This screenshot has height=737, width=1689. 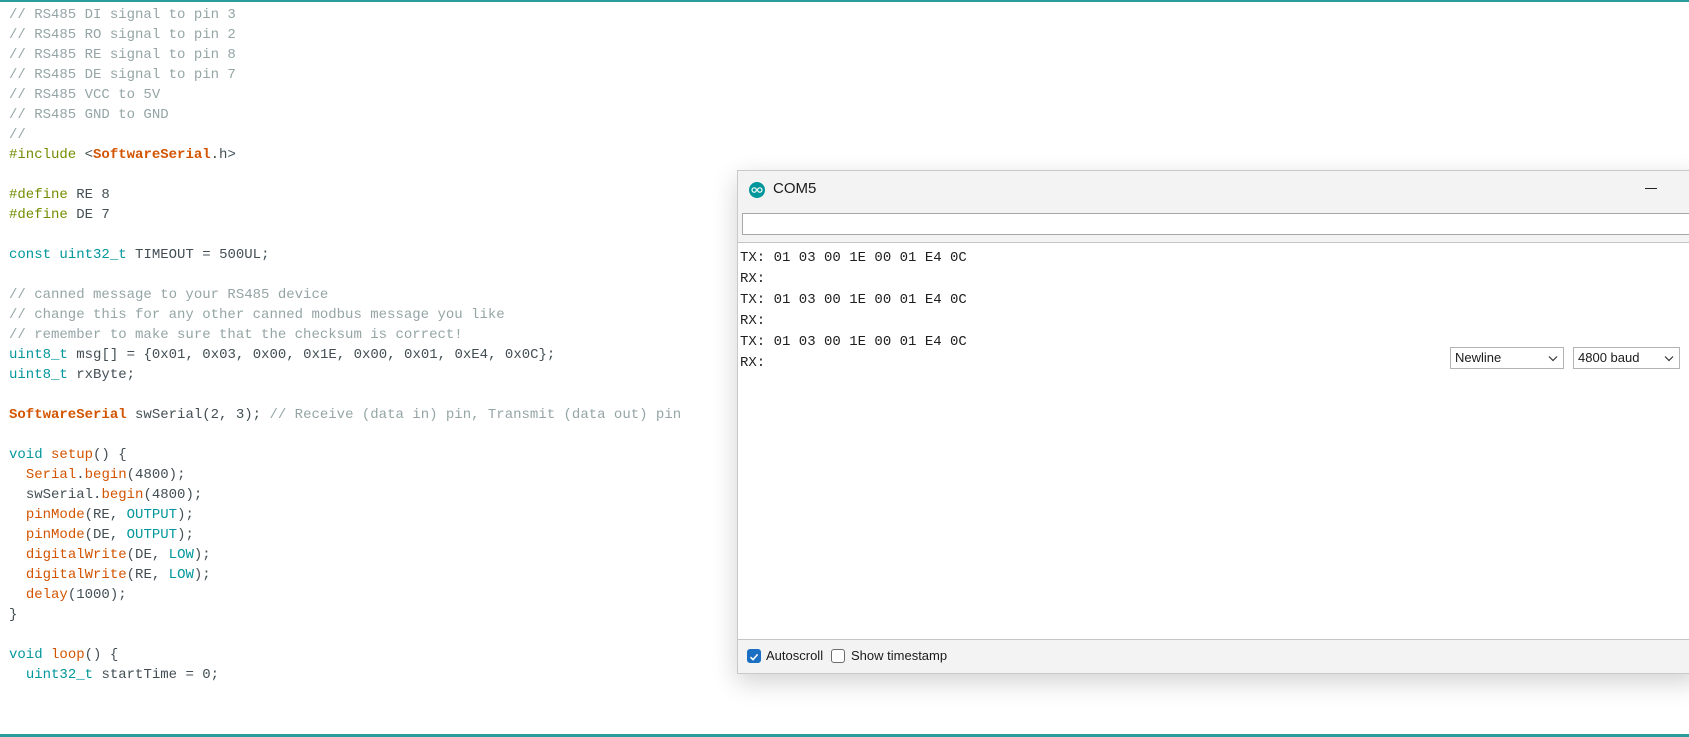 What do you see at coordinates (59, 215) in the screenshot?
I see `code-line: #define DE 7` at bounding box center [59, 215].